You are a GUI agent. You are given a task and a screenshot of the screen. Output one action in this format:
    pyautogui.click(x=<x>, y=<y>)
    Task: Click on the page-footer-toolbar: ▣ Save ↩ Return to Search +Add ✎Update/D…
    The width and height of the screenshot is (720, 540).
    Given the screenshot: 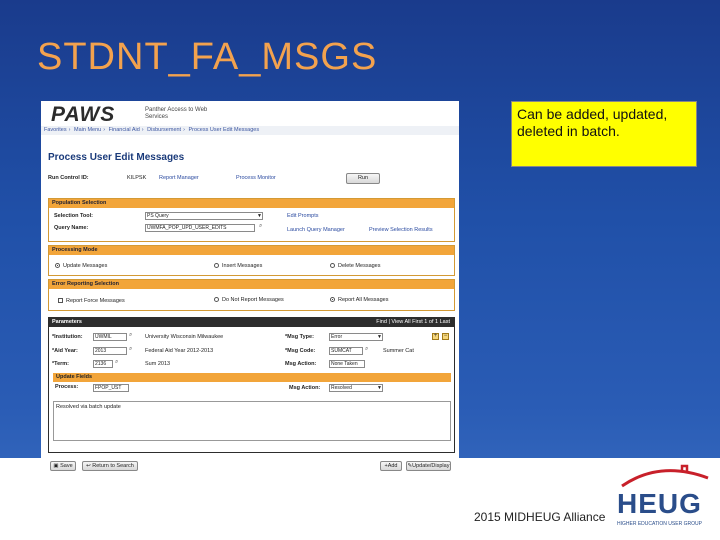 What is the action you would take?
    pyautogui.click(x=250, y=466)
    